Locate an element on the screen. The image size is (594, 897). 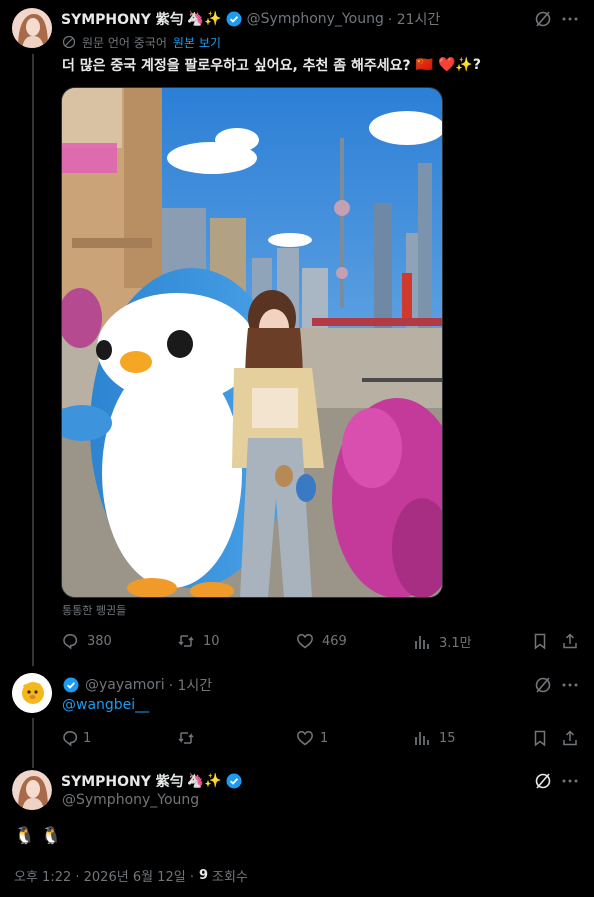
tweet-text: 더 많은 중국 계정을 팔로우하고 싶어요, 추천 좀 해주세요? is located at coordinates (236, 66).